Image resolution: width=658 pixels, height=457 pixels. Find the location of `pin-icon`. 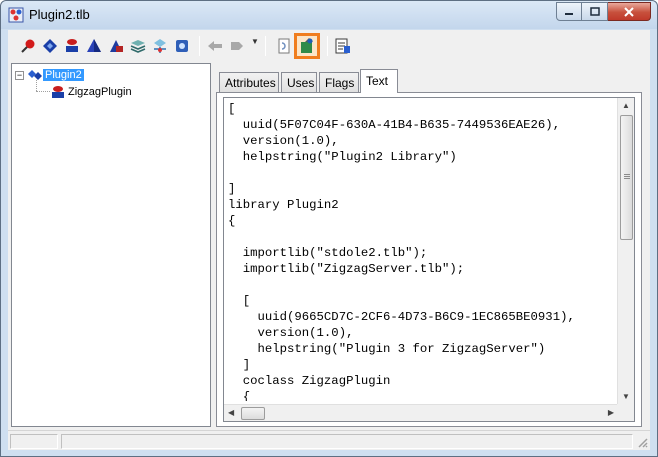

pin-icon is located at coordinates (28, 46).